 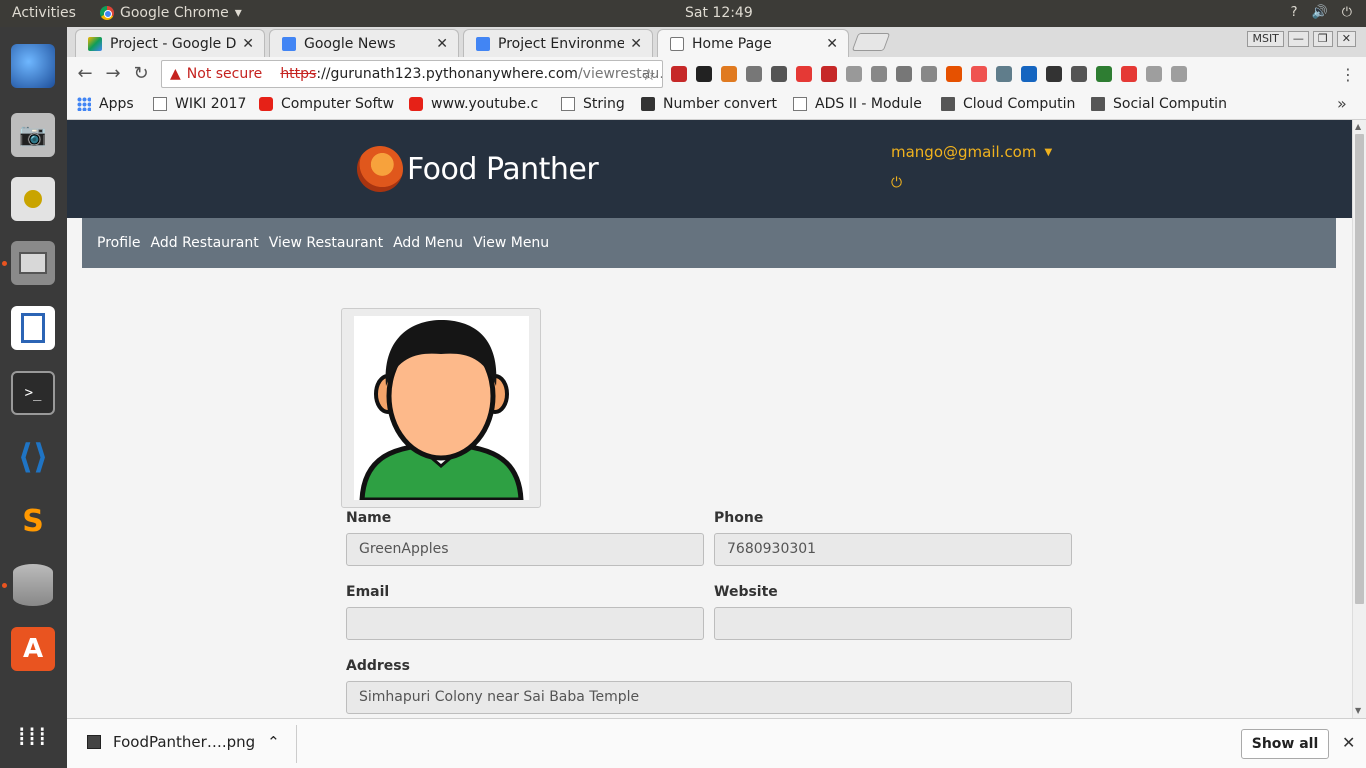 What do you see at coordinates (113, 73) in the screenshot?
I see `forward-icon: →` at bounding box center [113, 73].